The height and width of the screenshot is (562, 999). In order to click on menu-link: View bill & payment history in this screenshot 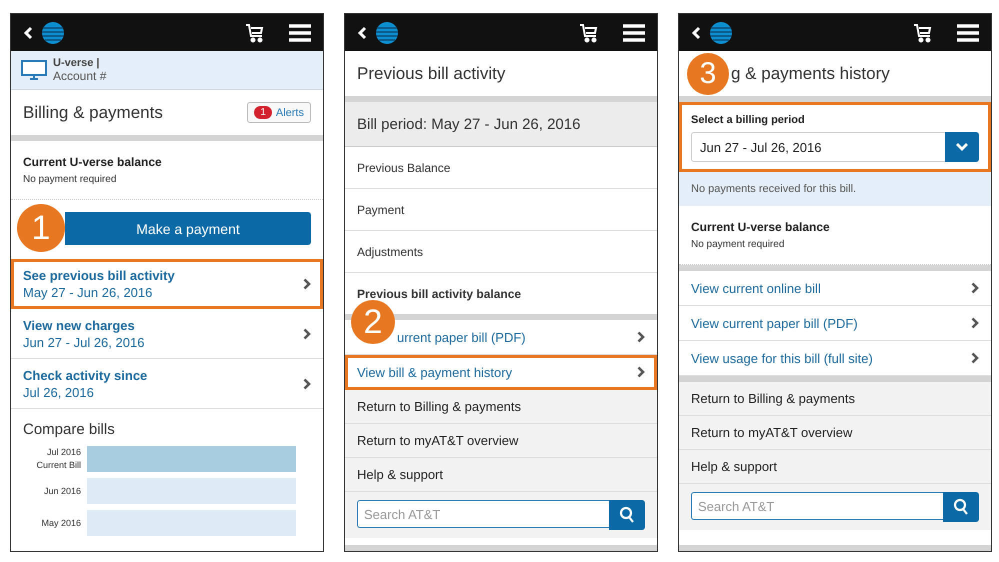, I will do `click(501, 372)`.